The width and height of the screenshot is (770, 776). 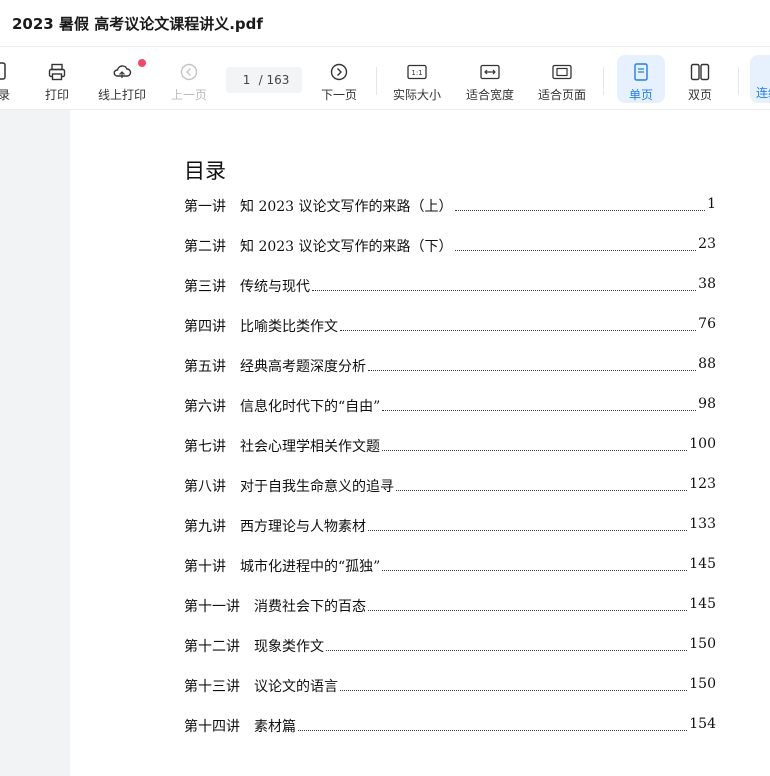 I want to click on title-bar: 2023 暑假 高考议论文课程讲义.pdf, so click(x=385, y=23).